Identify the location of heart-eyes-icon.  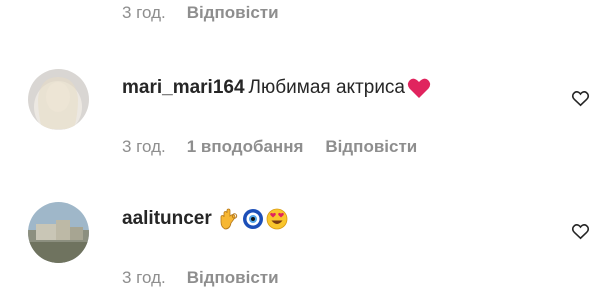
(277, 219).